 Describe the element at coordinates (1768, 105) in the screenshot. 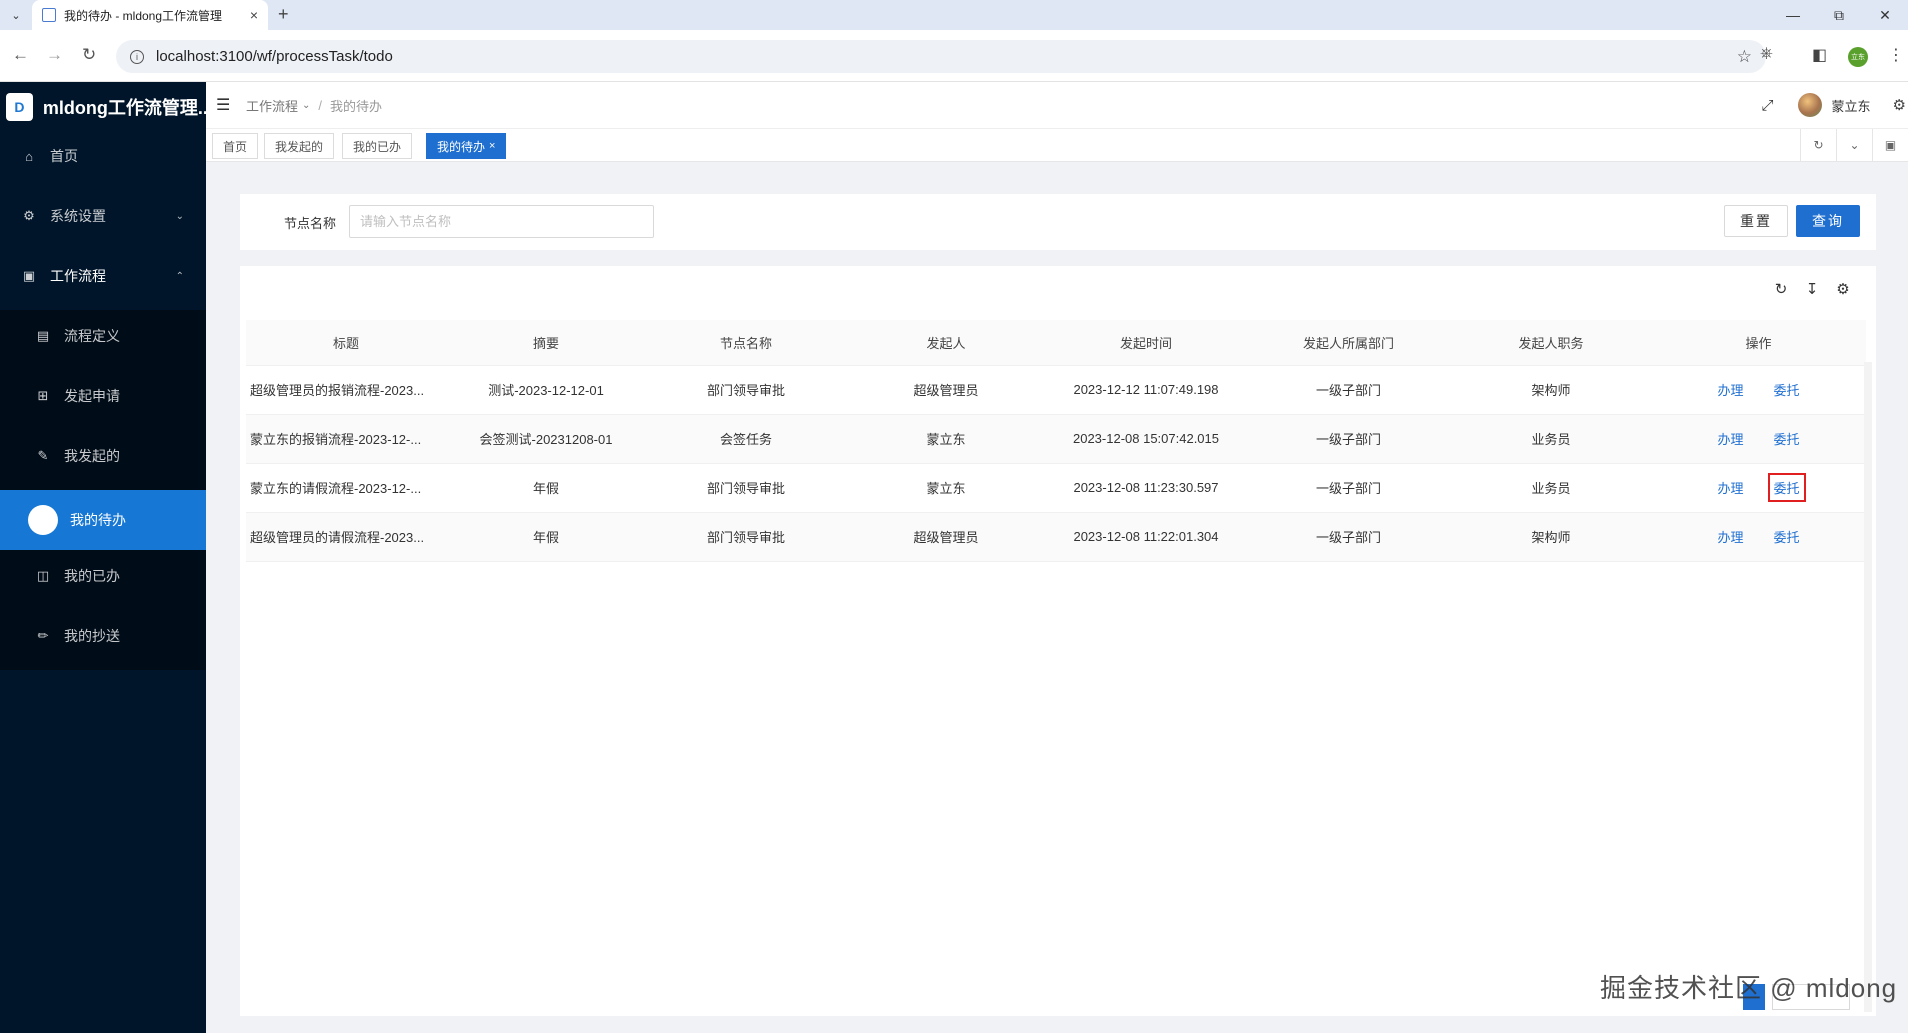

I see `fullscreen-icon: ⤢` at that location.